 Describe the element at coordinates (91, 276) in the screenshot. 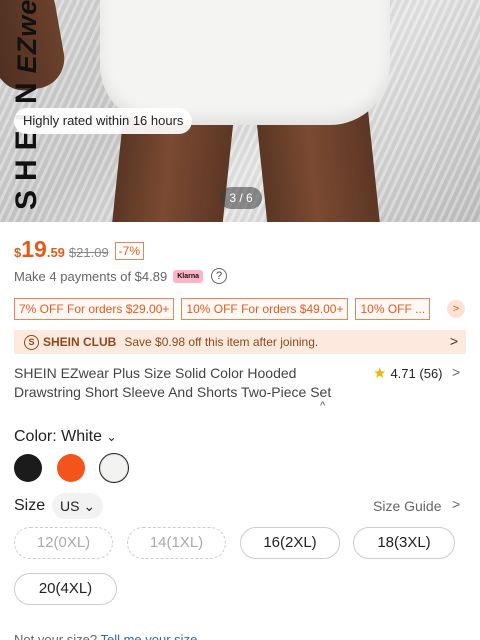

I see `klarna-text: Make 4 payments of $4.89` at that location.